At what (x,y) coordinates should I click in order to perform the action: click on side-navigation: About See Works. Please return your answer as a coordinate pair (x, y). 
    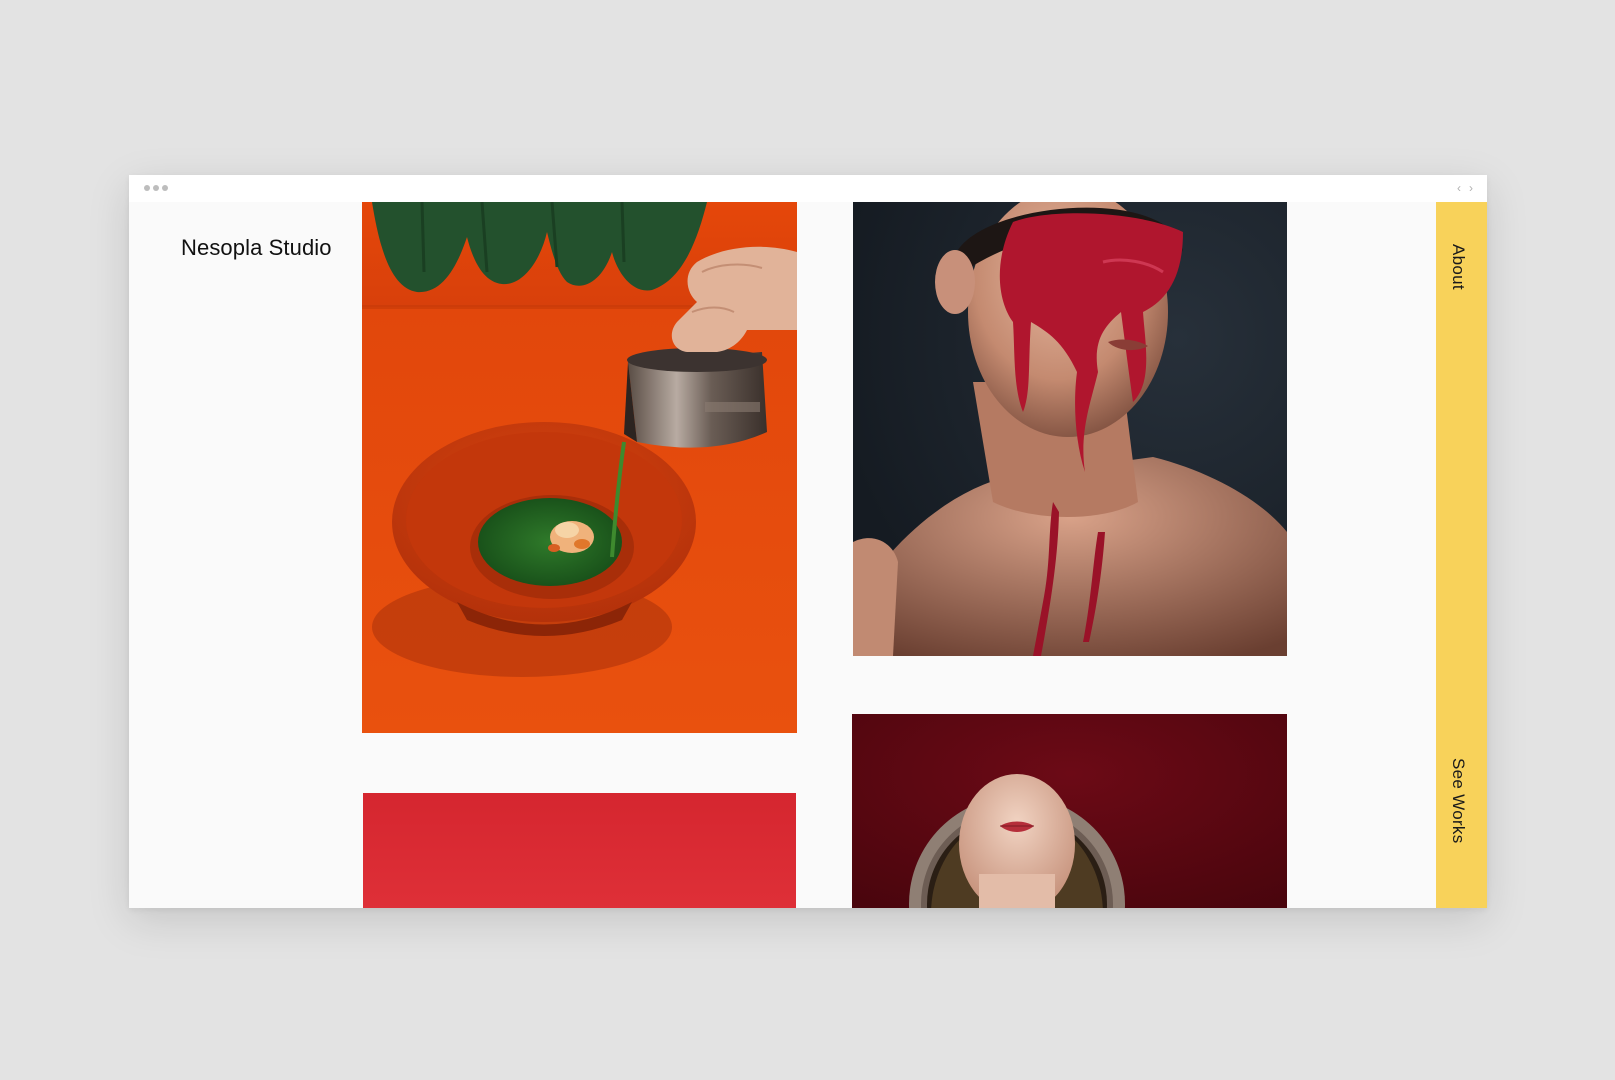
    Looking at the image, I should click on (1461, 555).